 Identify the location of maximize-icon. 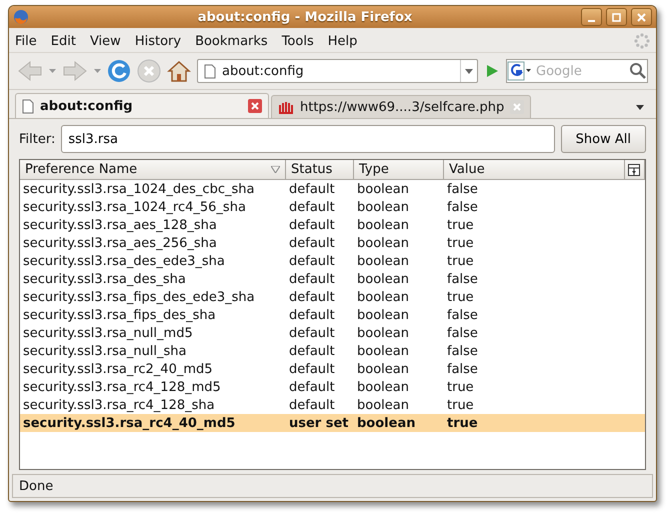
(616, 17).